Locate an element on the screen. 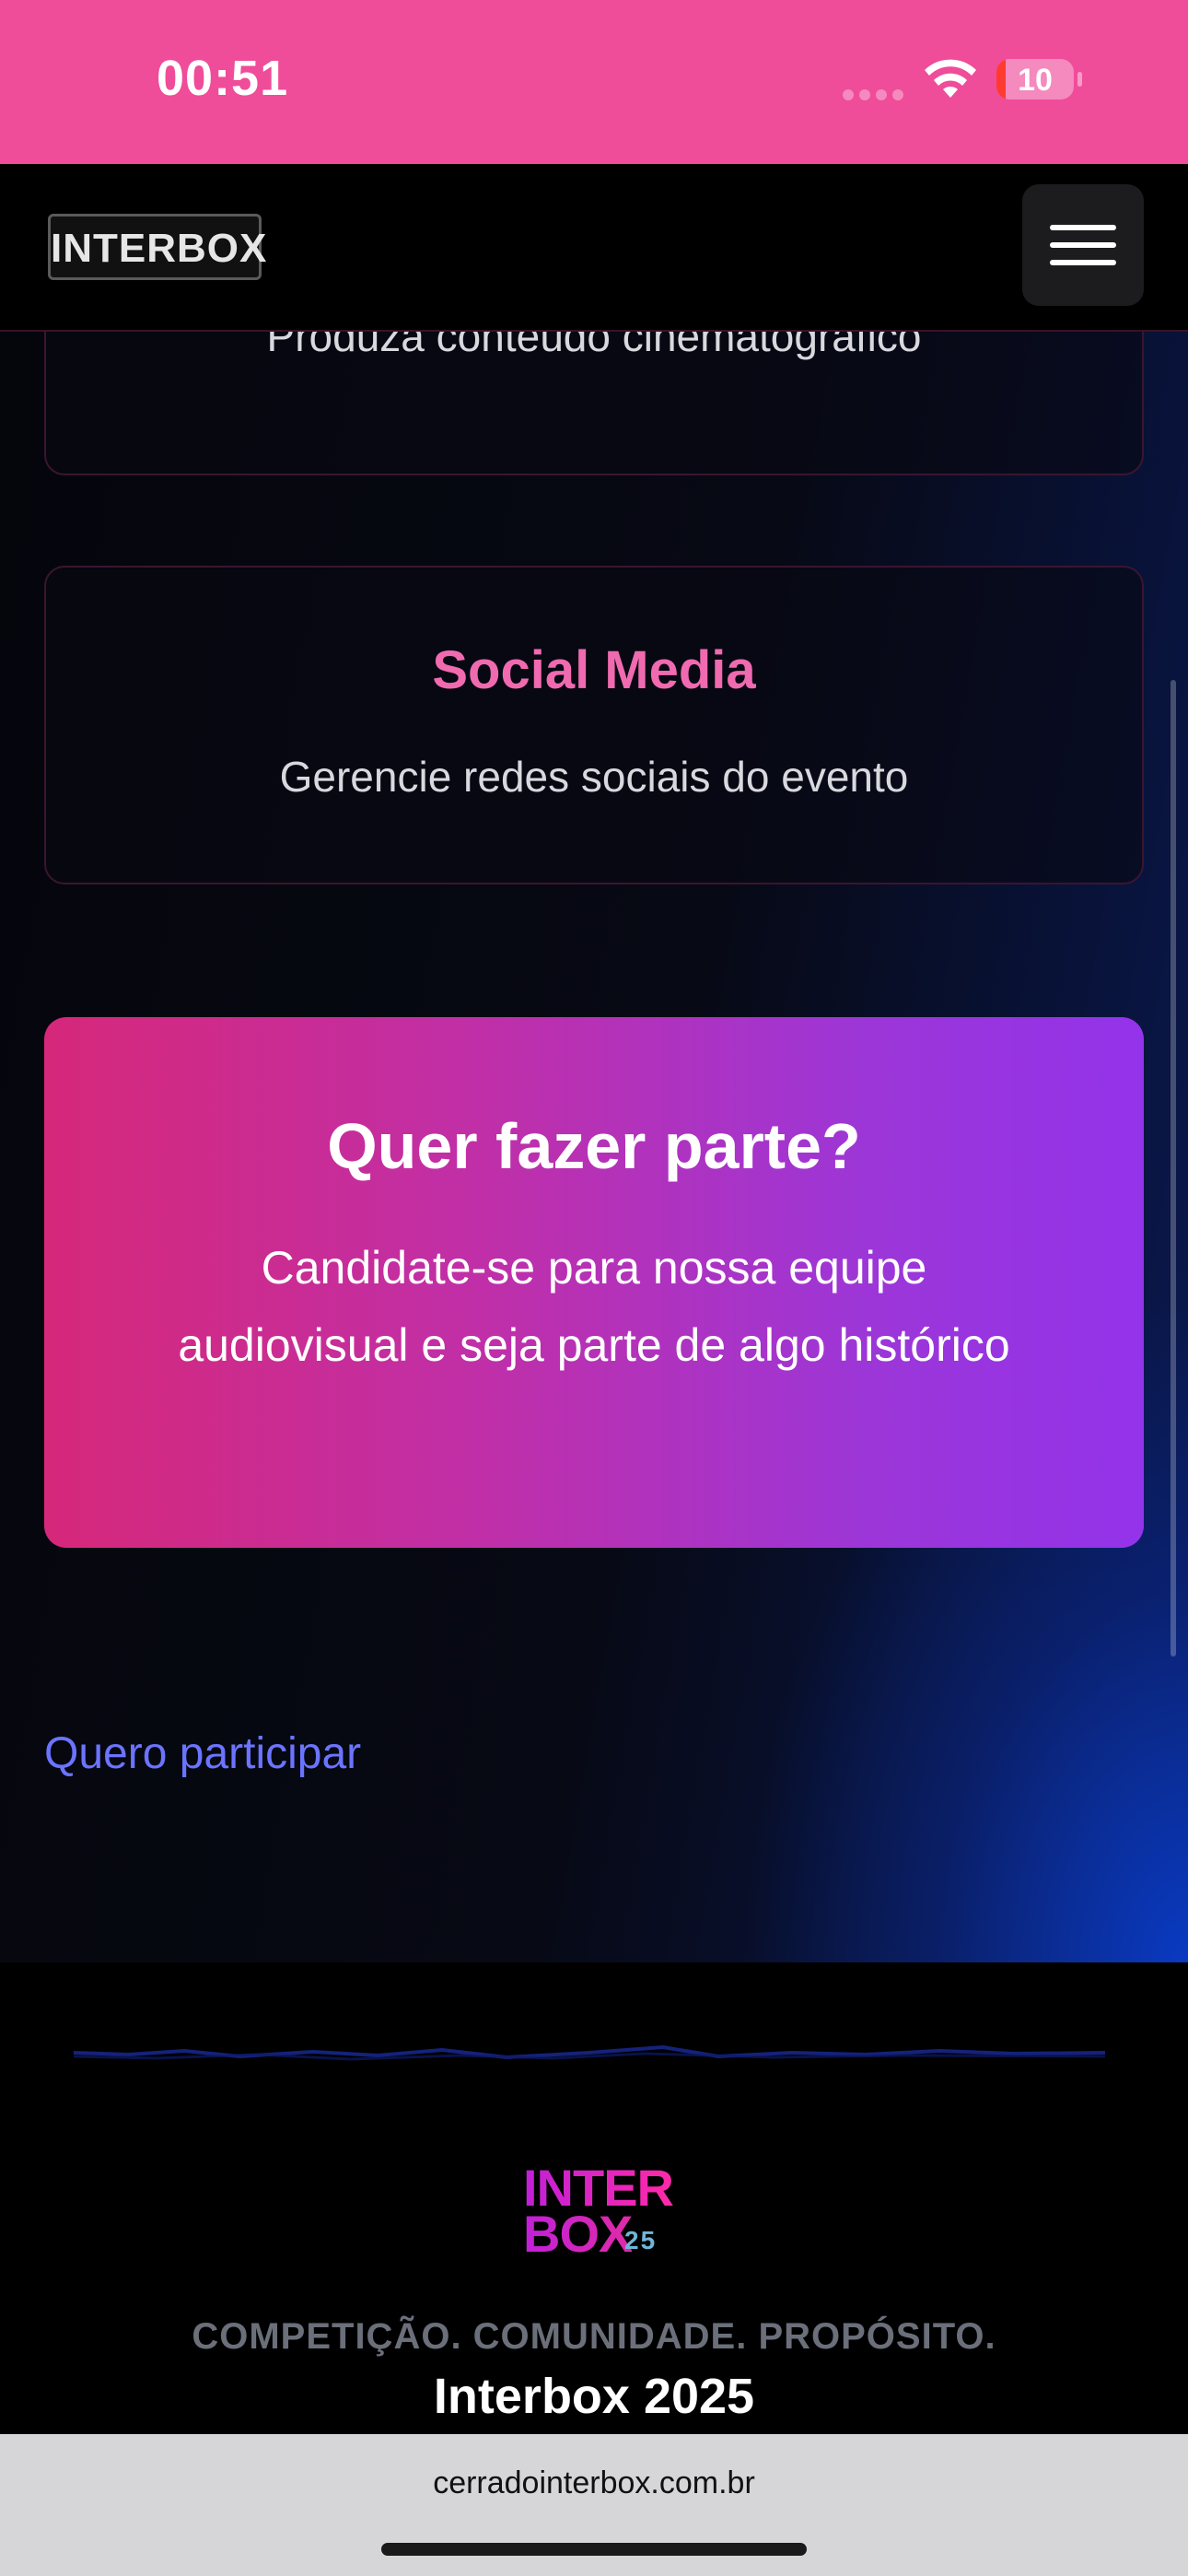 The image size is (1188, 2576). wifi-icon is located at coordinates (951, 78).